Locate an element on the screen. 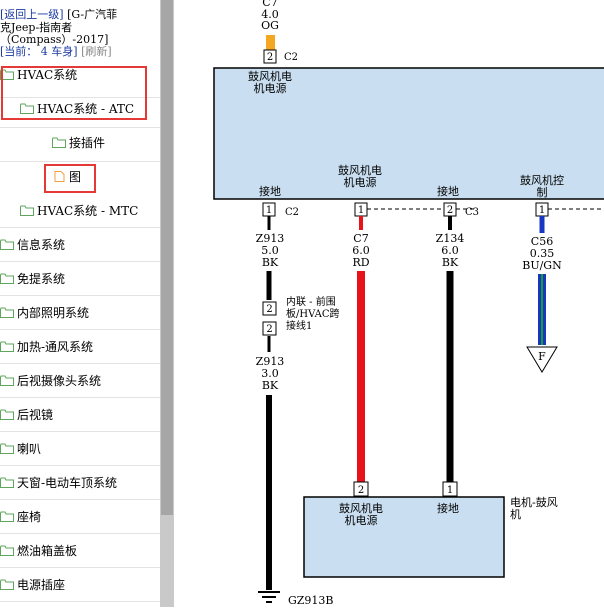 The height and width of the screenshot is (610, 604). tree-item-info-system: 信息系统 is located at coordinates (32, 245).